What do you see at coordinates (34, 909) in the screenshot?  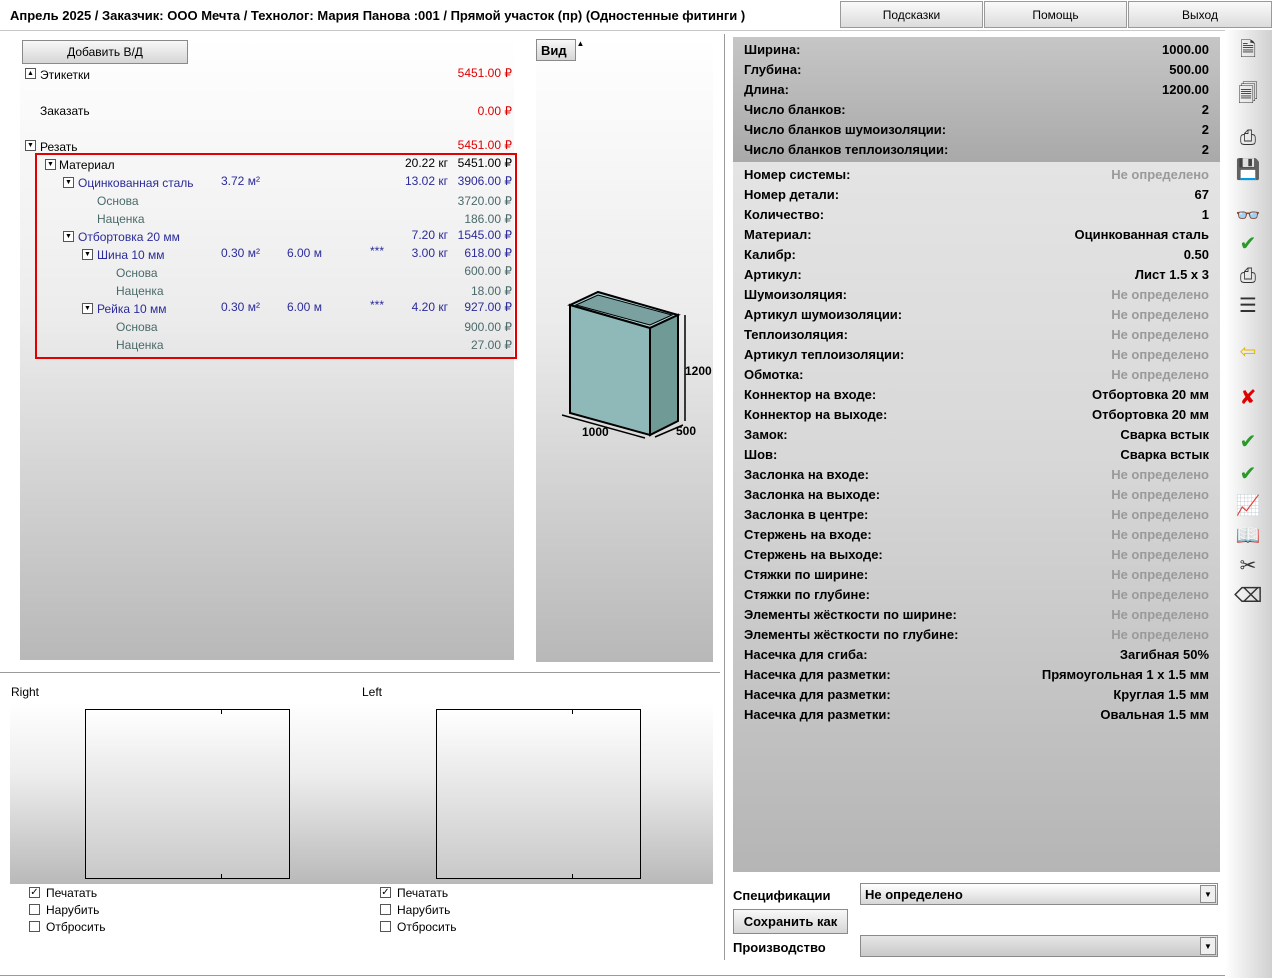 I see `right-cut-checkbox` at bounding box center [34, 909].